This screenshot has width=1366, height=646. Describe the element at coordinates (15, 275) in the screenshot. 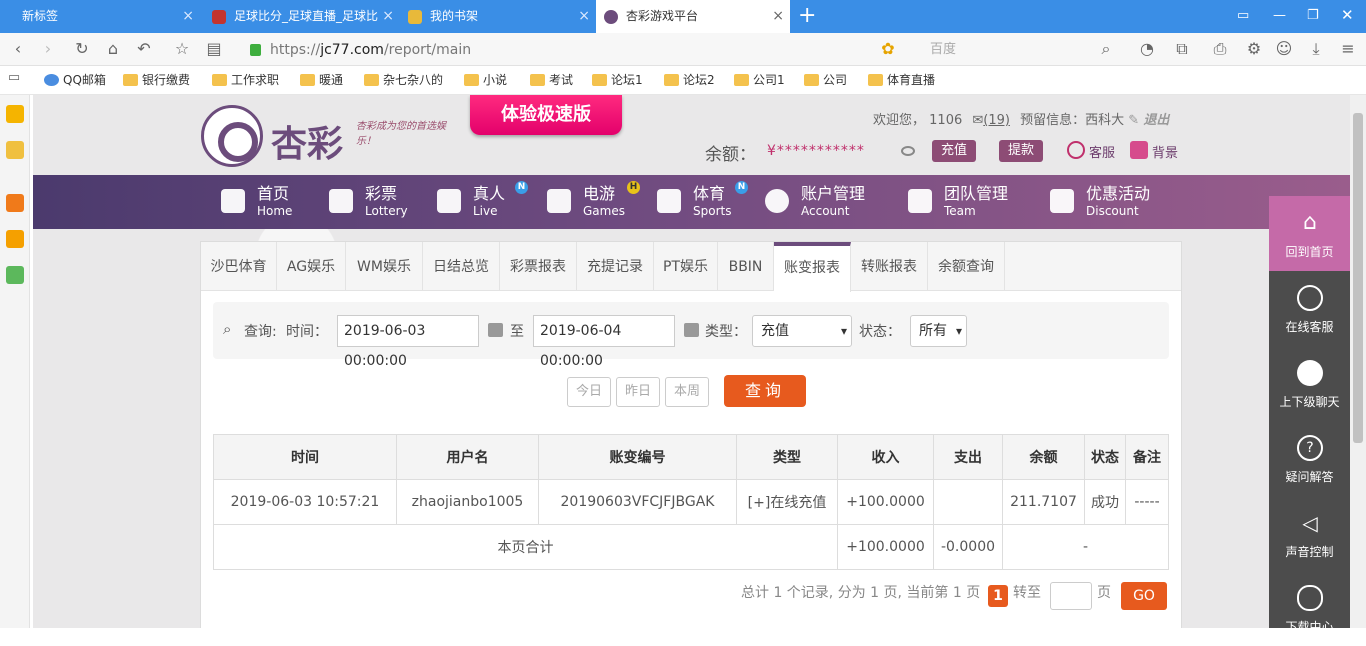

I see `chat-icon` at that location.